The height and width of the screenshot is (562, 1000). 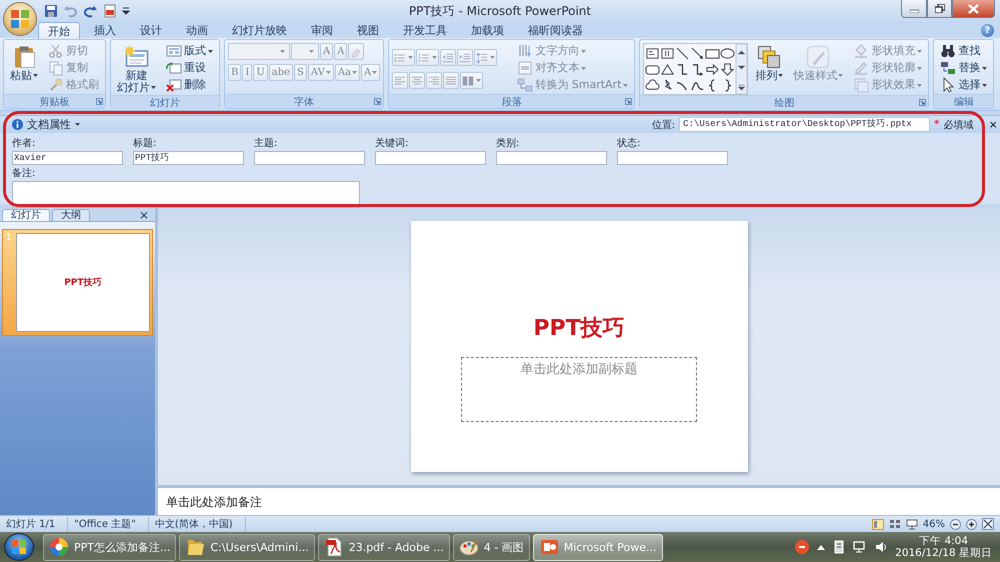 I want to click on ribbon-tab: 审阅, so click(x=322, y=29).